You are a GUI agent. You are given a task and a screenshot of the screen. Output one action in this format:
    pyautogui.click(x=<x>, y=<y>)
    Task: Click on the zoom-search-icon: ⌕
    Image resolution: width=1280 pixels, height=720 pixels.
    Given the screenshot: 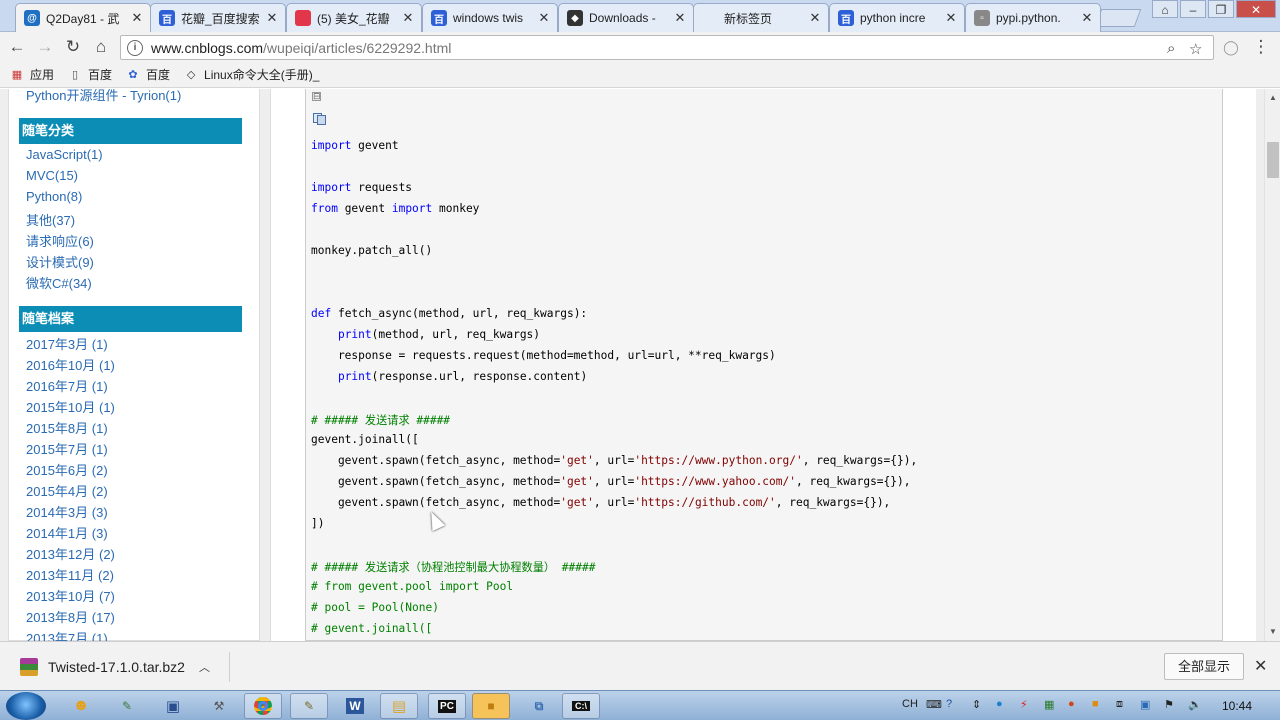 What is the action you would take?
    pyautogui.click(x=1171, y=48)
    